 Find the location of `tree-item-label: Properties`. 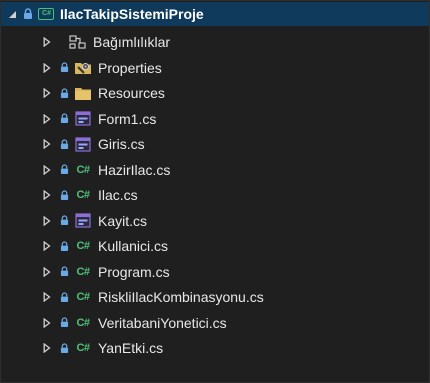

tree-item-label: Properties is located at coordinates (130, 67).